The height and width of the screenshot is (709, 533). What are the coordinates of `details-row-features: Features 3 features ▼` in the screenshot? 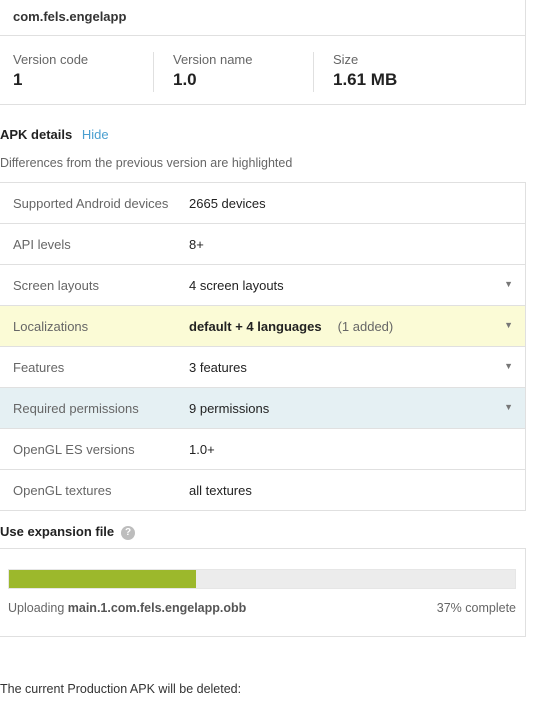 It's located at (262, 367).